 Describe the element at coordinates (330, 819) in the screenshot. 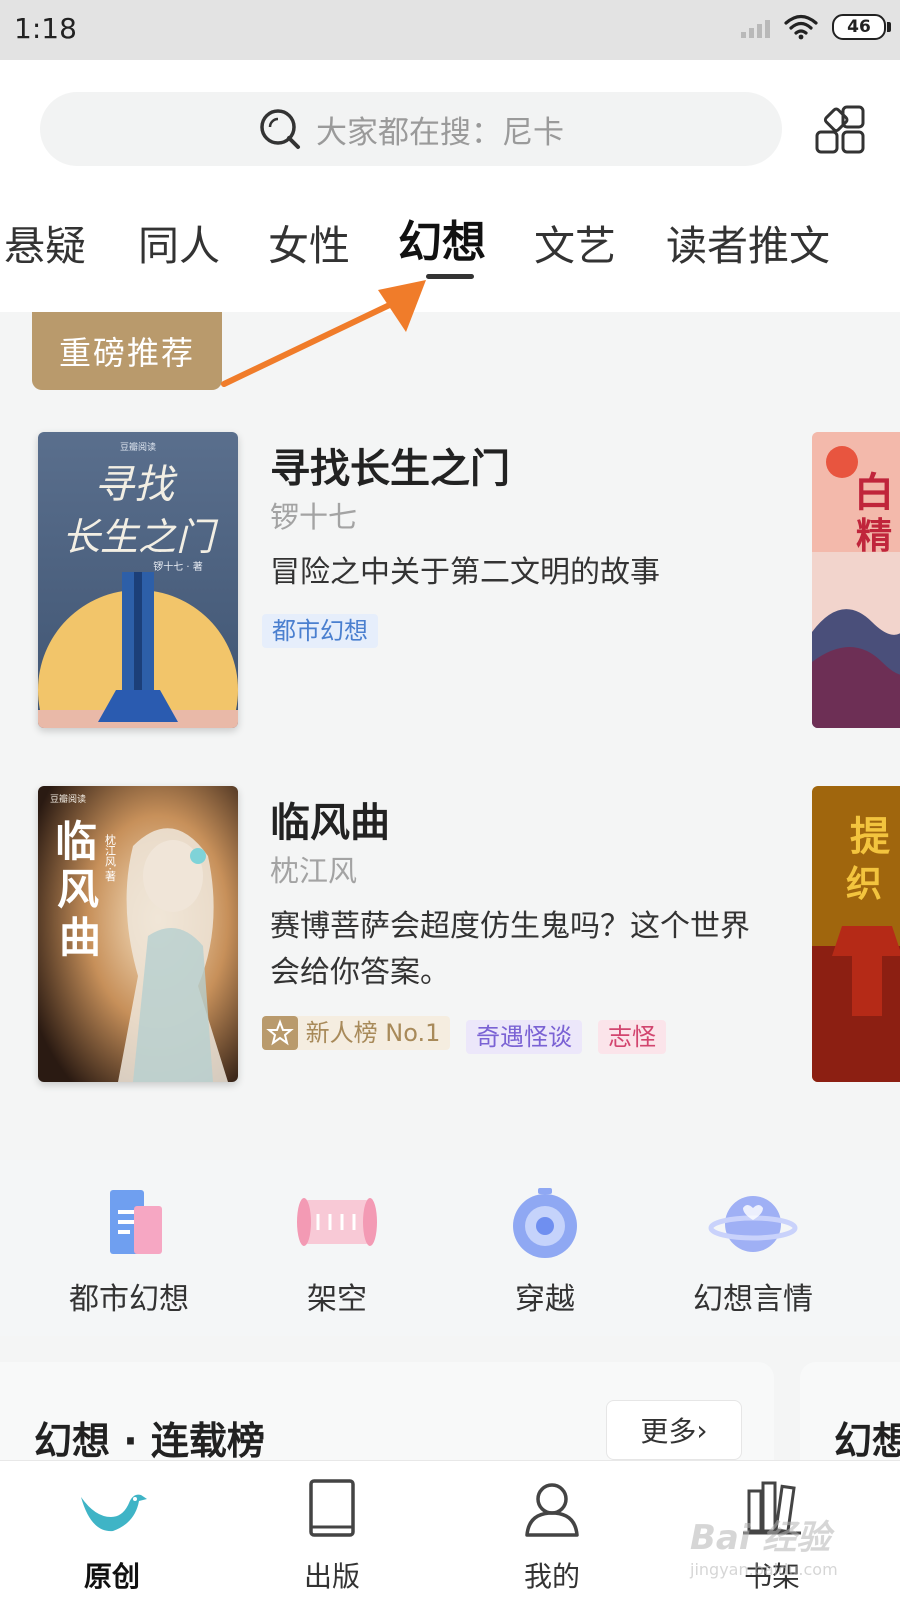

I see `book-title: 临风曲` at that location.